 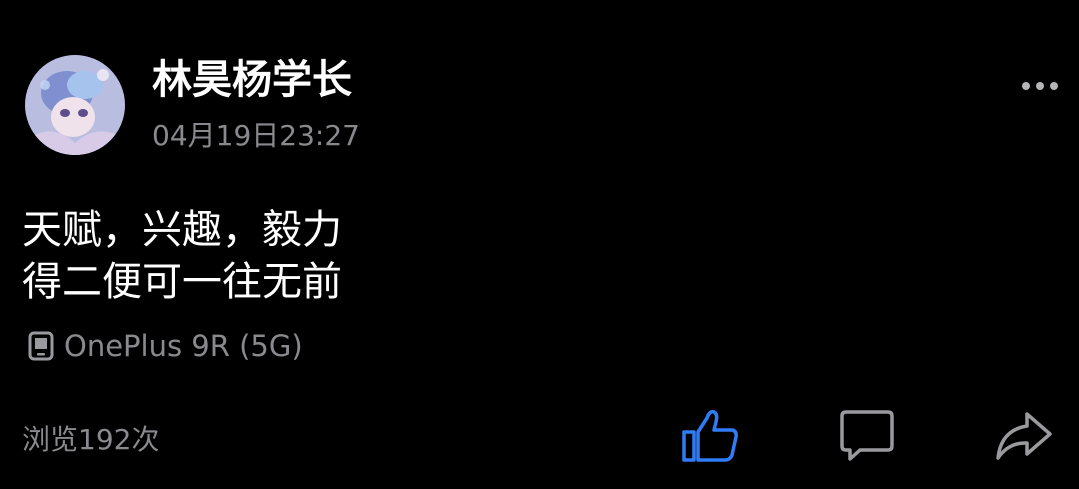 I want to click on avatar, so click(x=75, y=105).